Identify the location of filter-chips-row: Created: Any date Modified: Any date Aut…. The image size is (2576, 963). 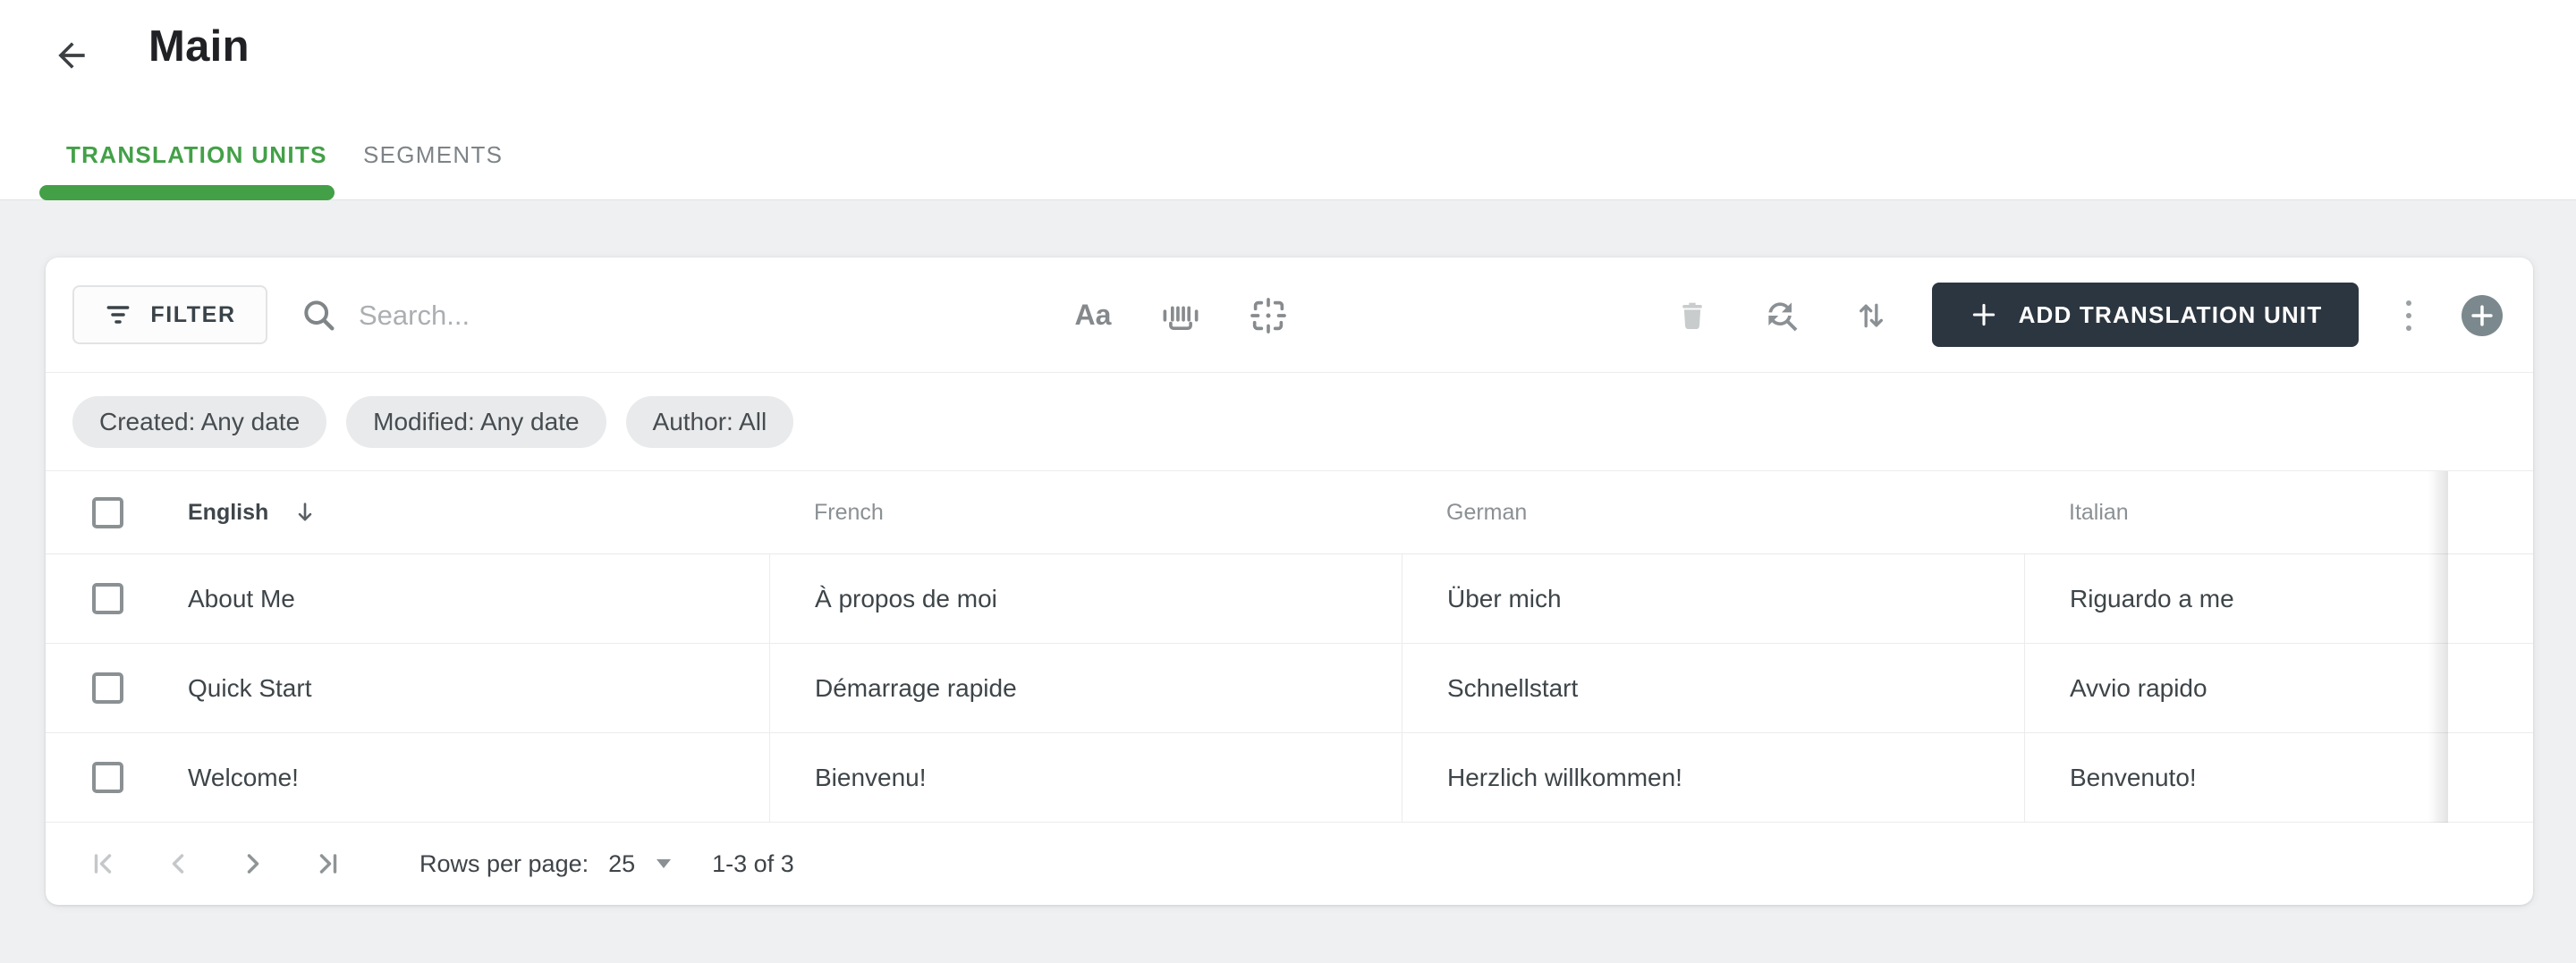
(1289, 422).